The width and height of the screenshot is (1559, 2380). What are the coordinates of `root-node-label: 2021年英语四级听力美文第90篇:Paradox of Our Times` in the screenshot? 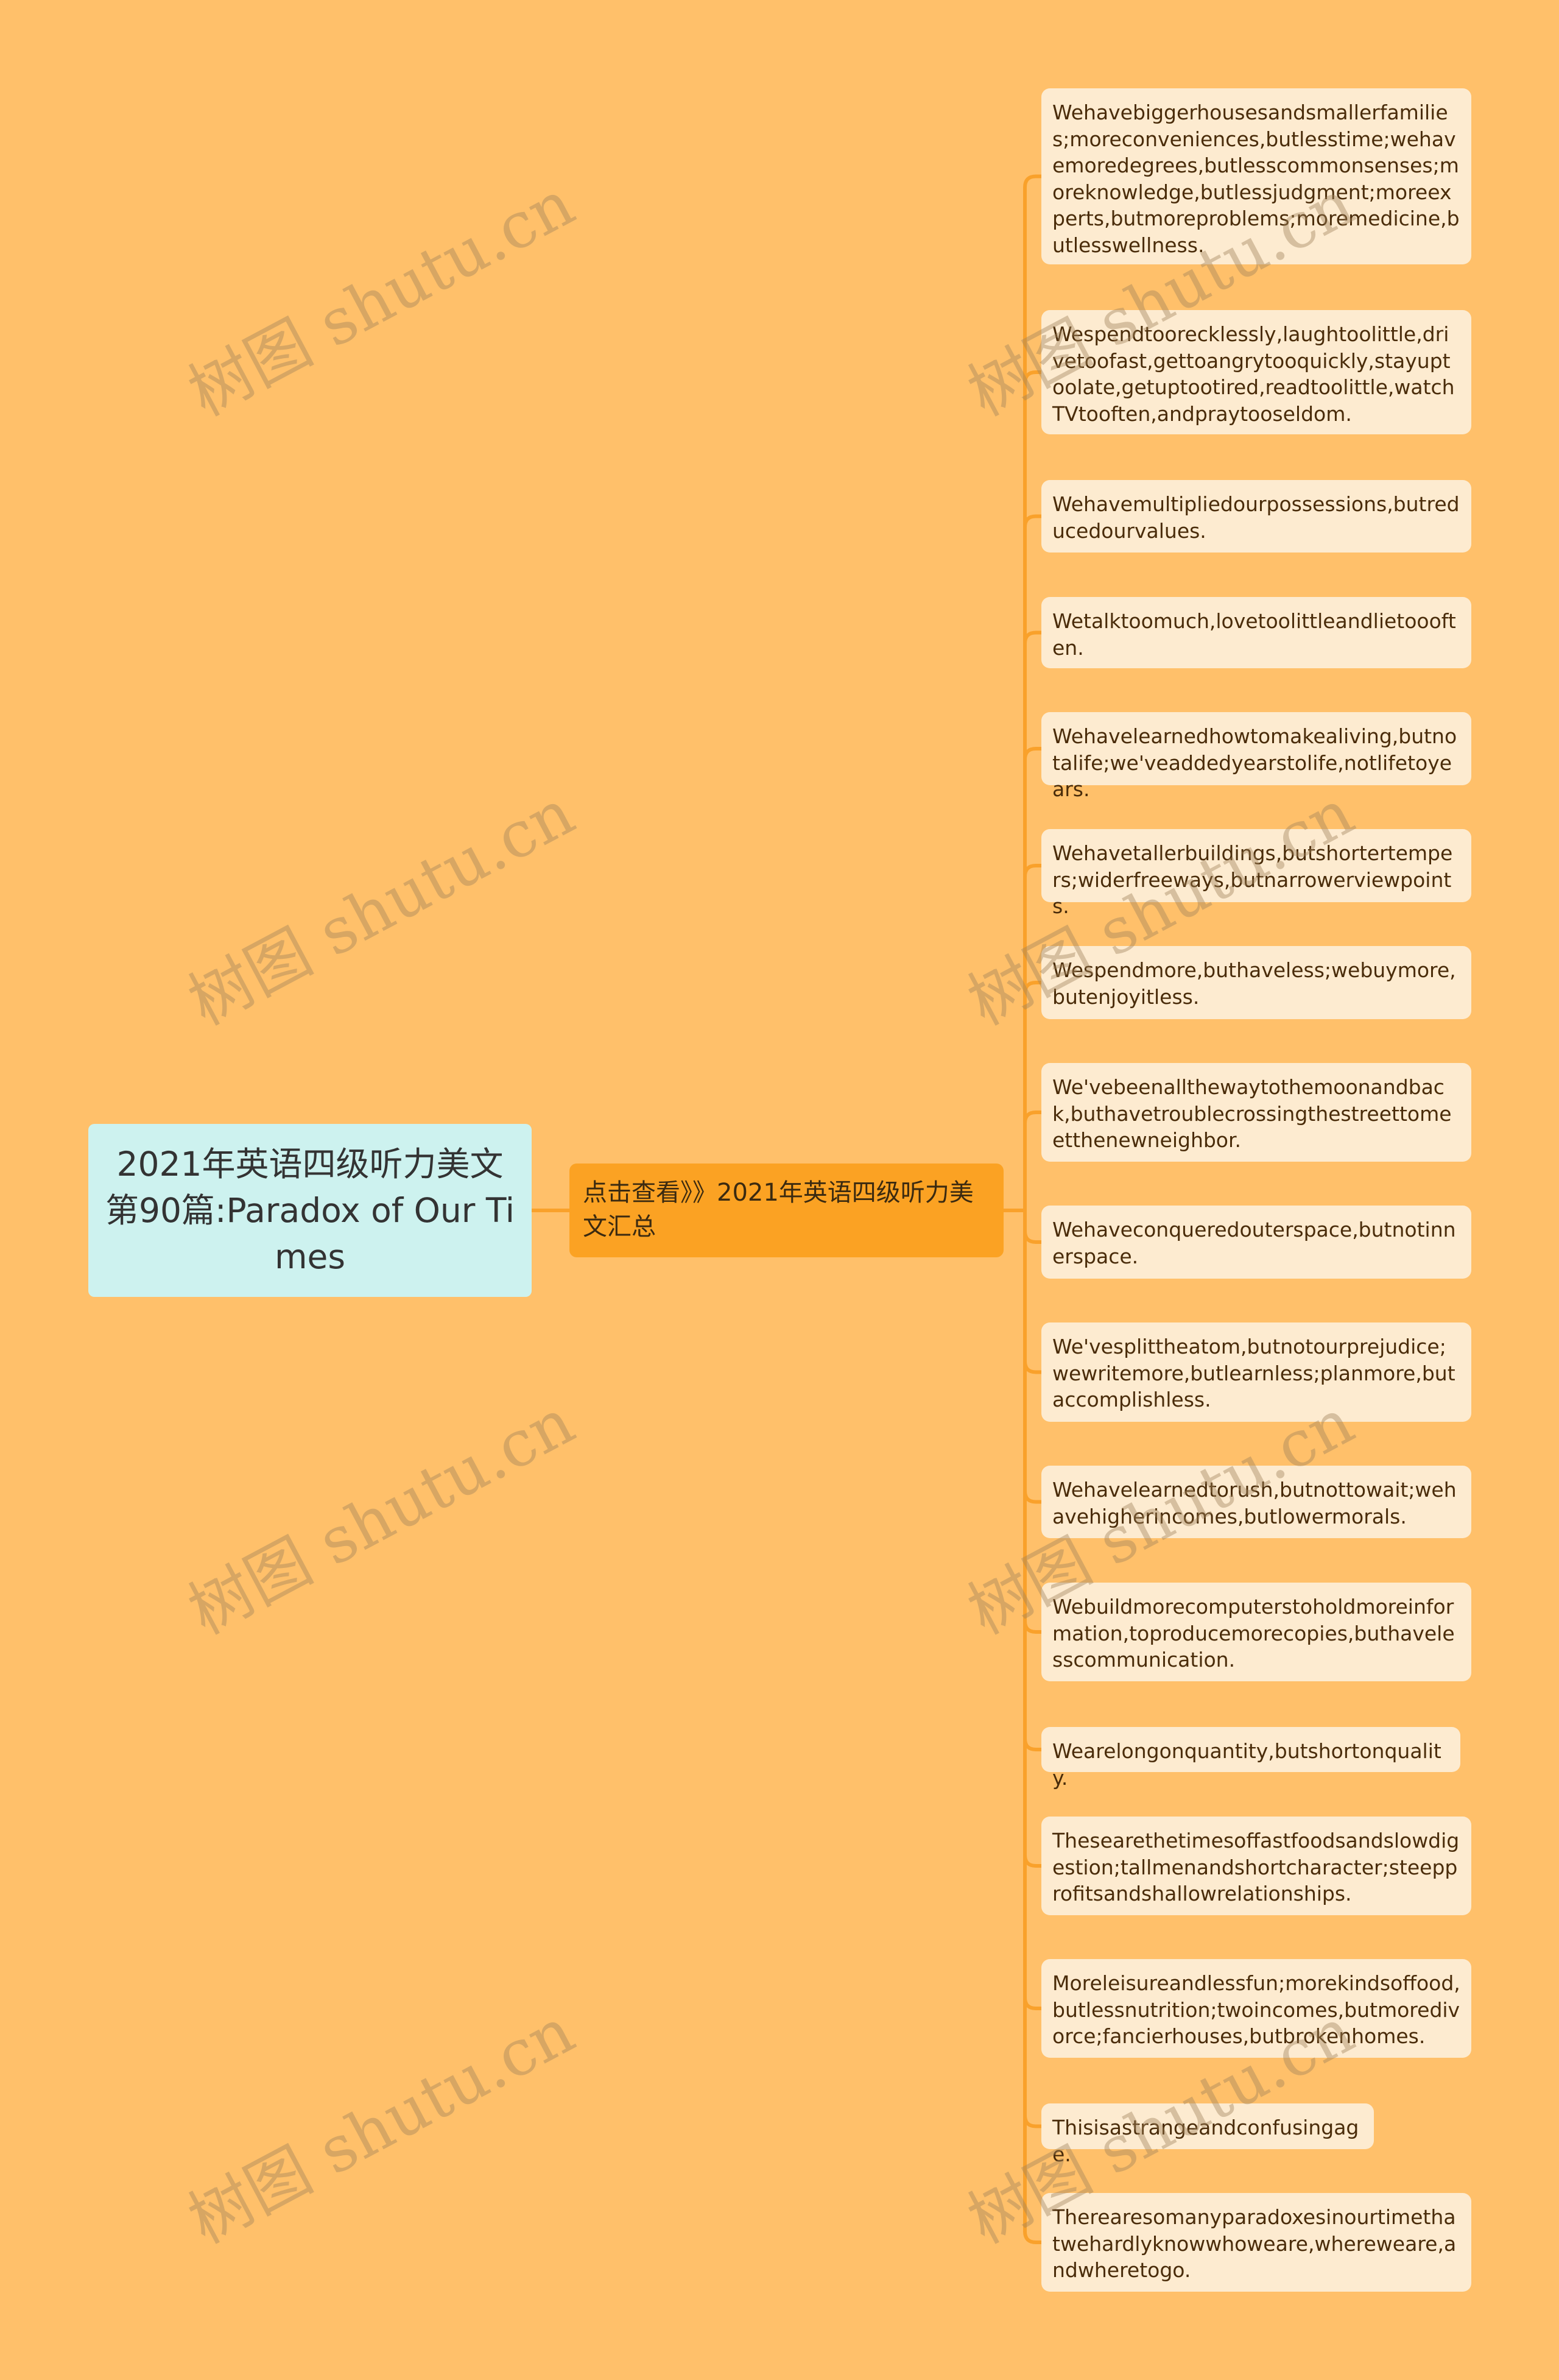 It's located at (310, 1210).